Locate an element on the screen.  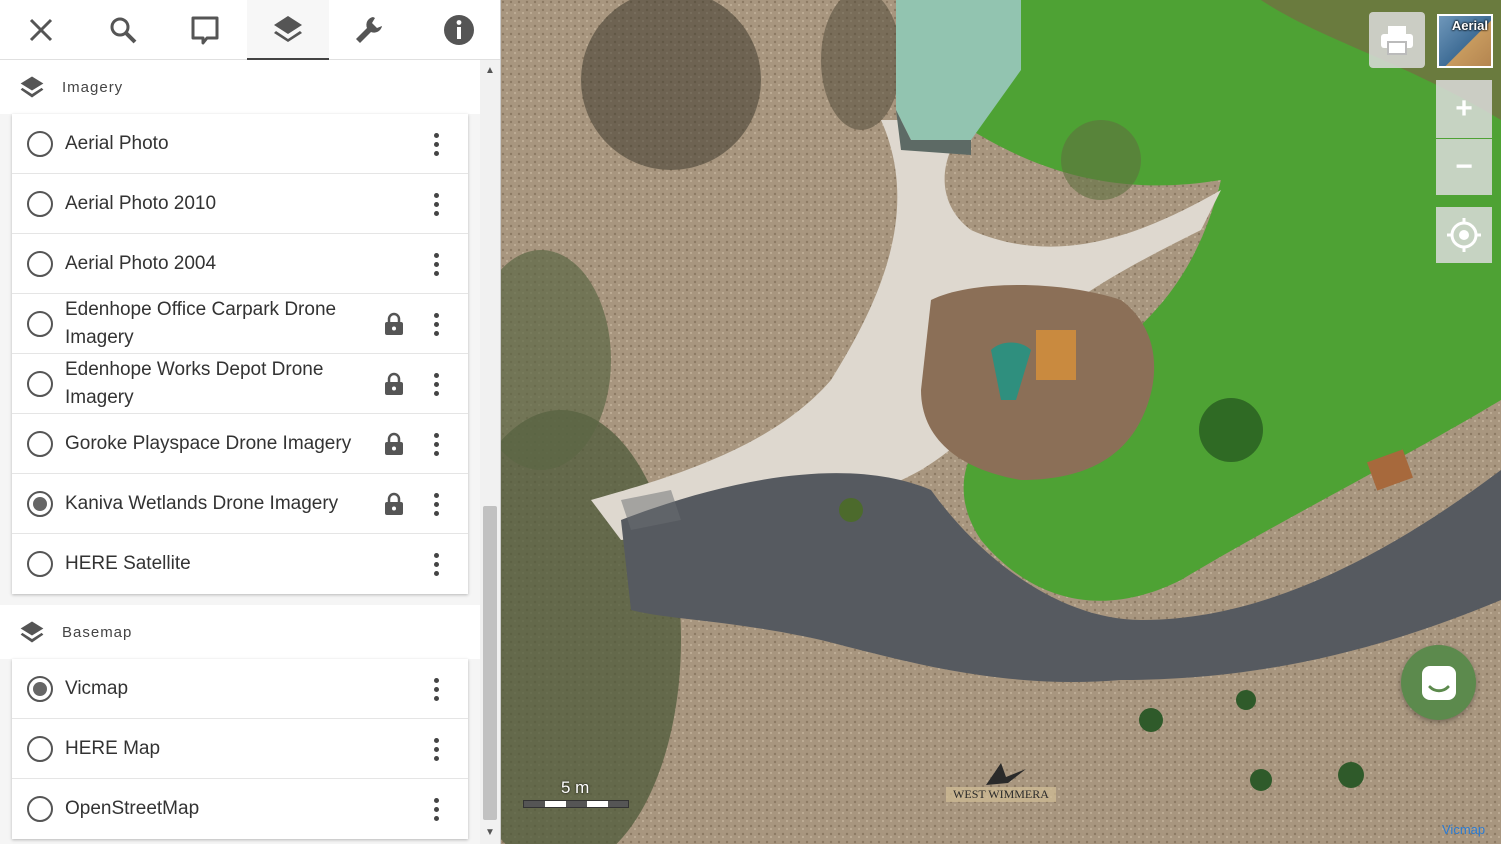
basemap-layer-card: Vicmap HERE Map OpenStreetMap is located at coordinates (240, 749).